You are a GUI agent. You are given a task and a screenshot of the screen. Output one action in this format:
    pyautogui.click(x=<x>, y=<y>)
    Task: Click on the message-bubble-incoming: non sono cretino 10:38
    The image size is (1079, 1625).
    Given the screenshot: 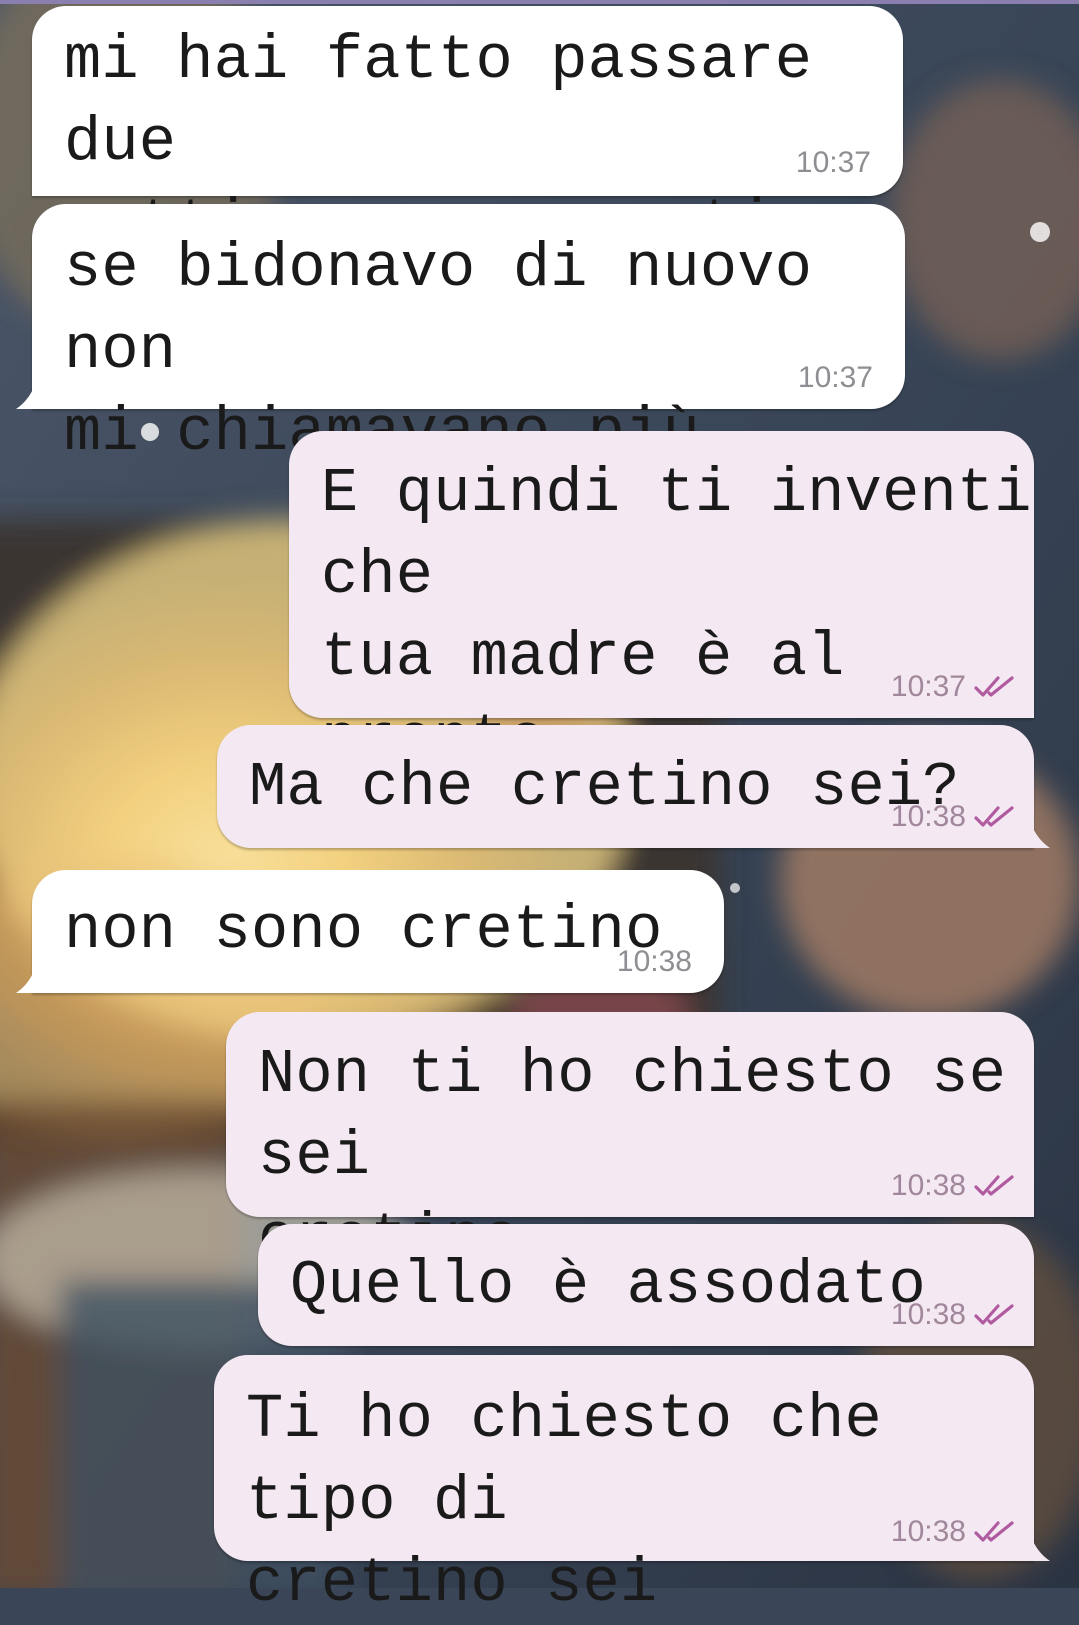 What is the action you would take?
    pyautogui.click(x=370, y=931)
    